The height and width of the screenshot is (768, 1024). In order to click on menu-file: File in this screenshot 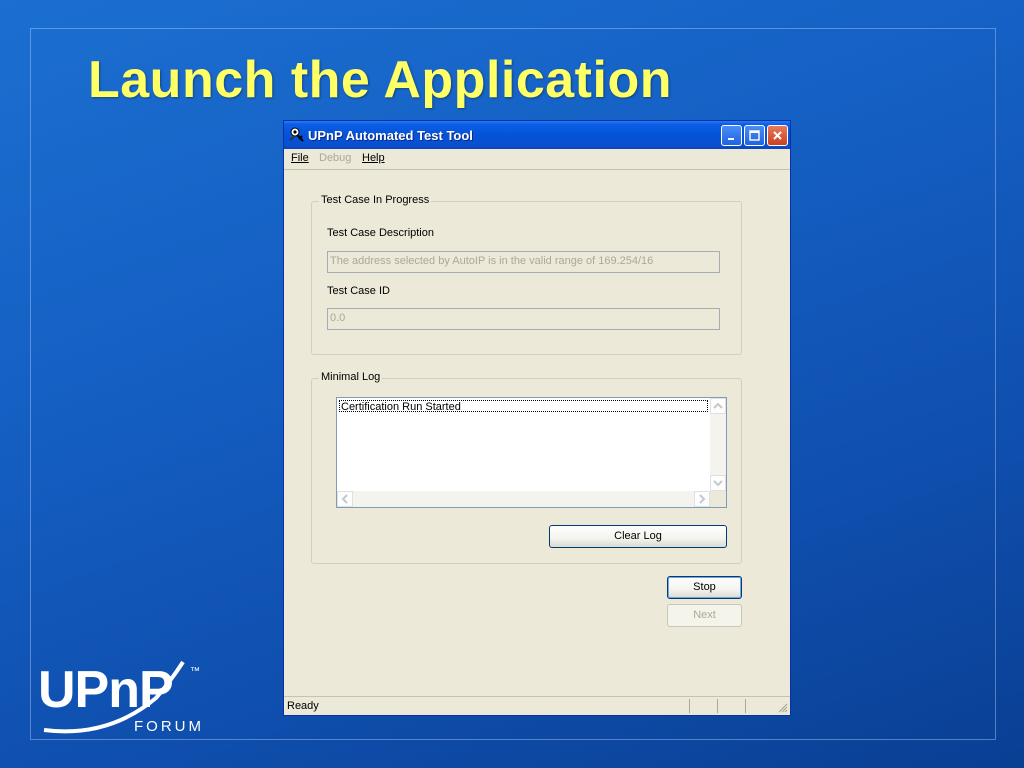, I will do `click(300, 158)`.